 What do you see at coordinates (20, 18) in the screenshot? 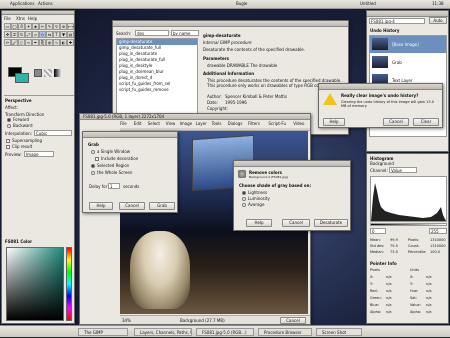
I see `menu-xtns: Xtns` at bounding box center [20, 18].